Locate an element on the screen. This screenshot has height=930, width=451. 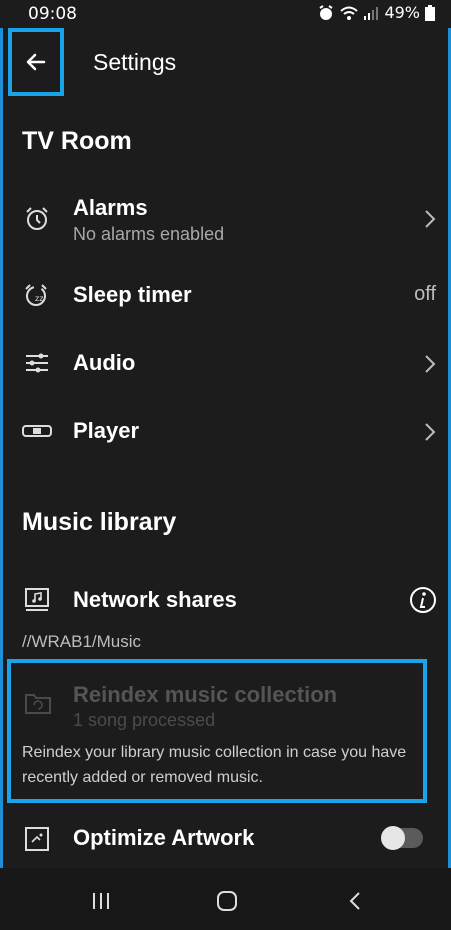
status-icons: 49% is located at coordinates (376, 12).